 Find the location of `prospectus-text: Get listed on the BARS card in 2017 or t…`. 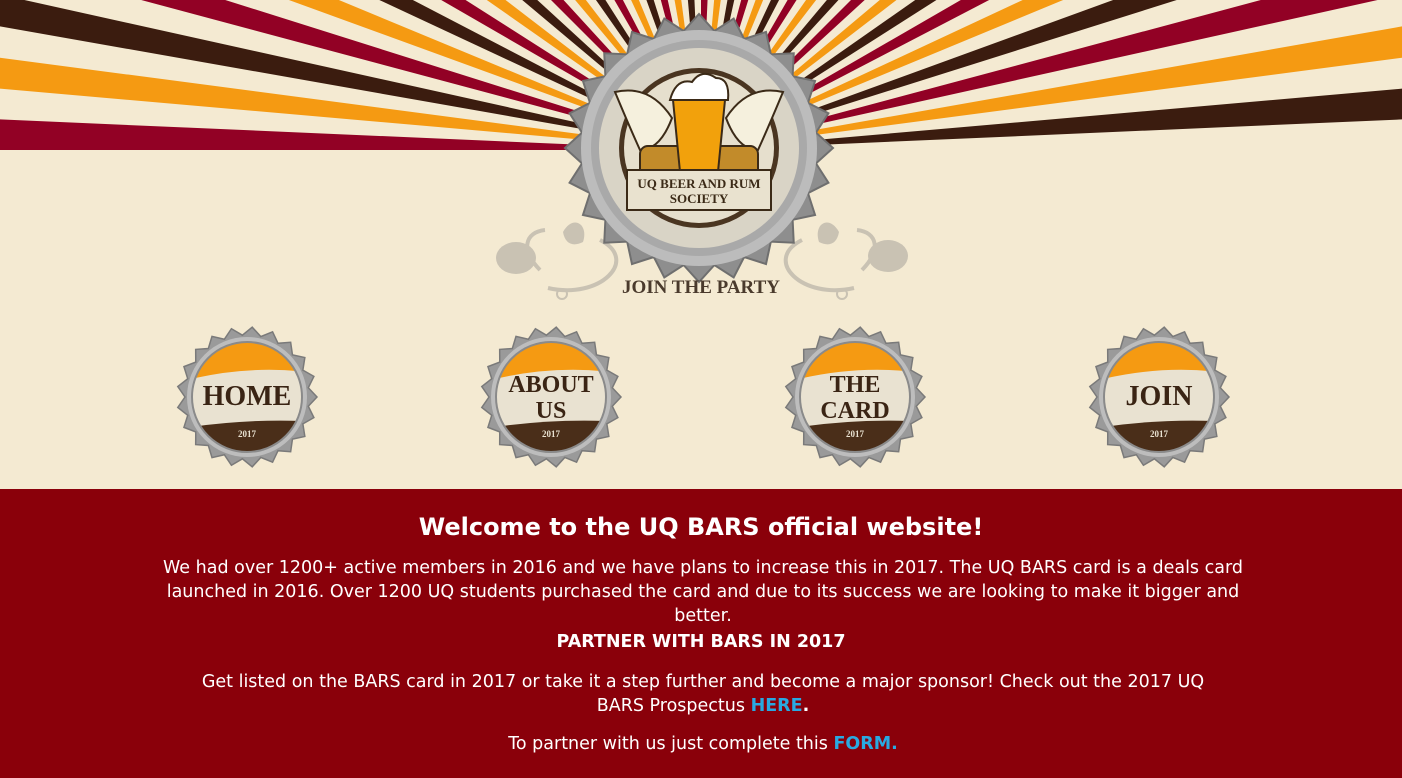

prospectus-text: Get listed on the BARS card in 2017 or t… is located at coordinates (703, 694).